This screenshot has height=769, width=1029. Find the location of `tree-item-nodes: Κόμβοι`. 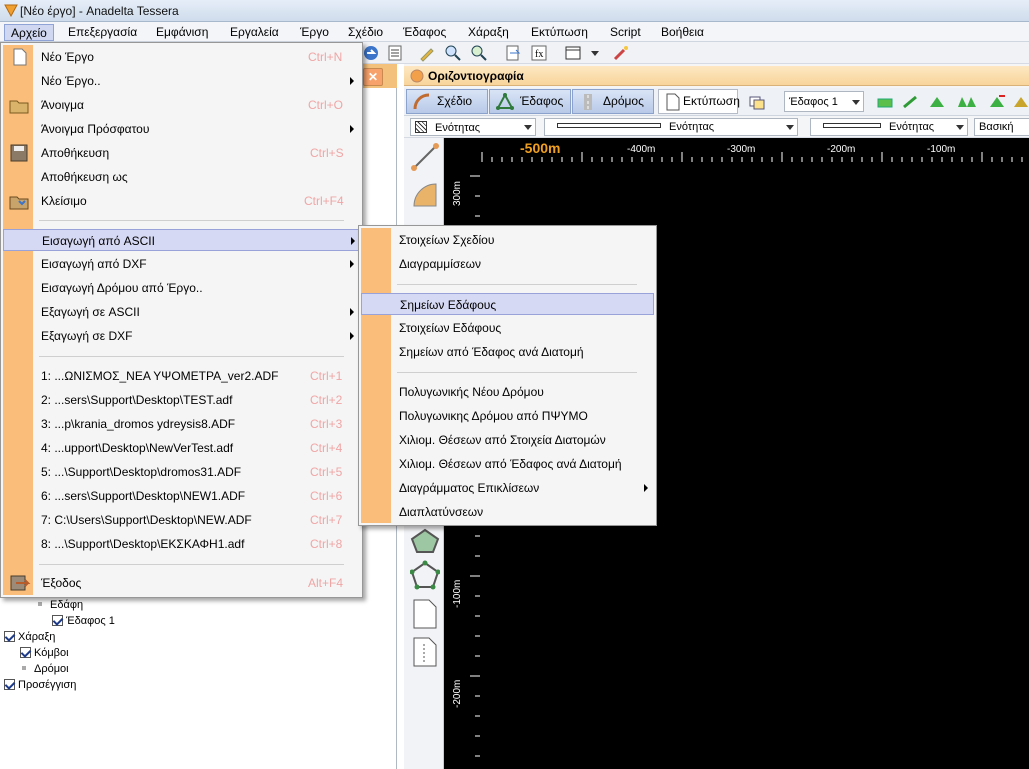

tree-item-nodes: Κόμβοι is located at coordinates (44, 653).